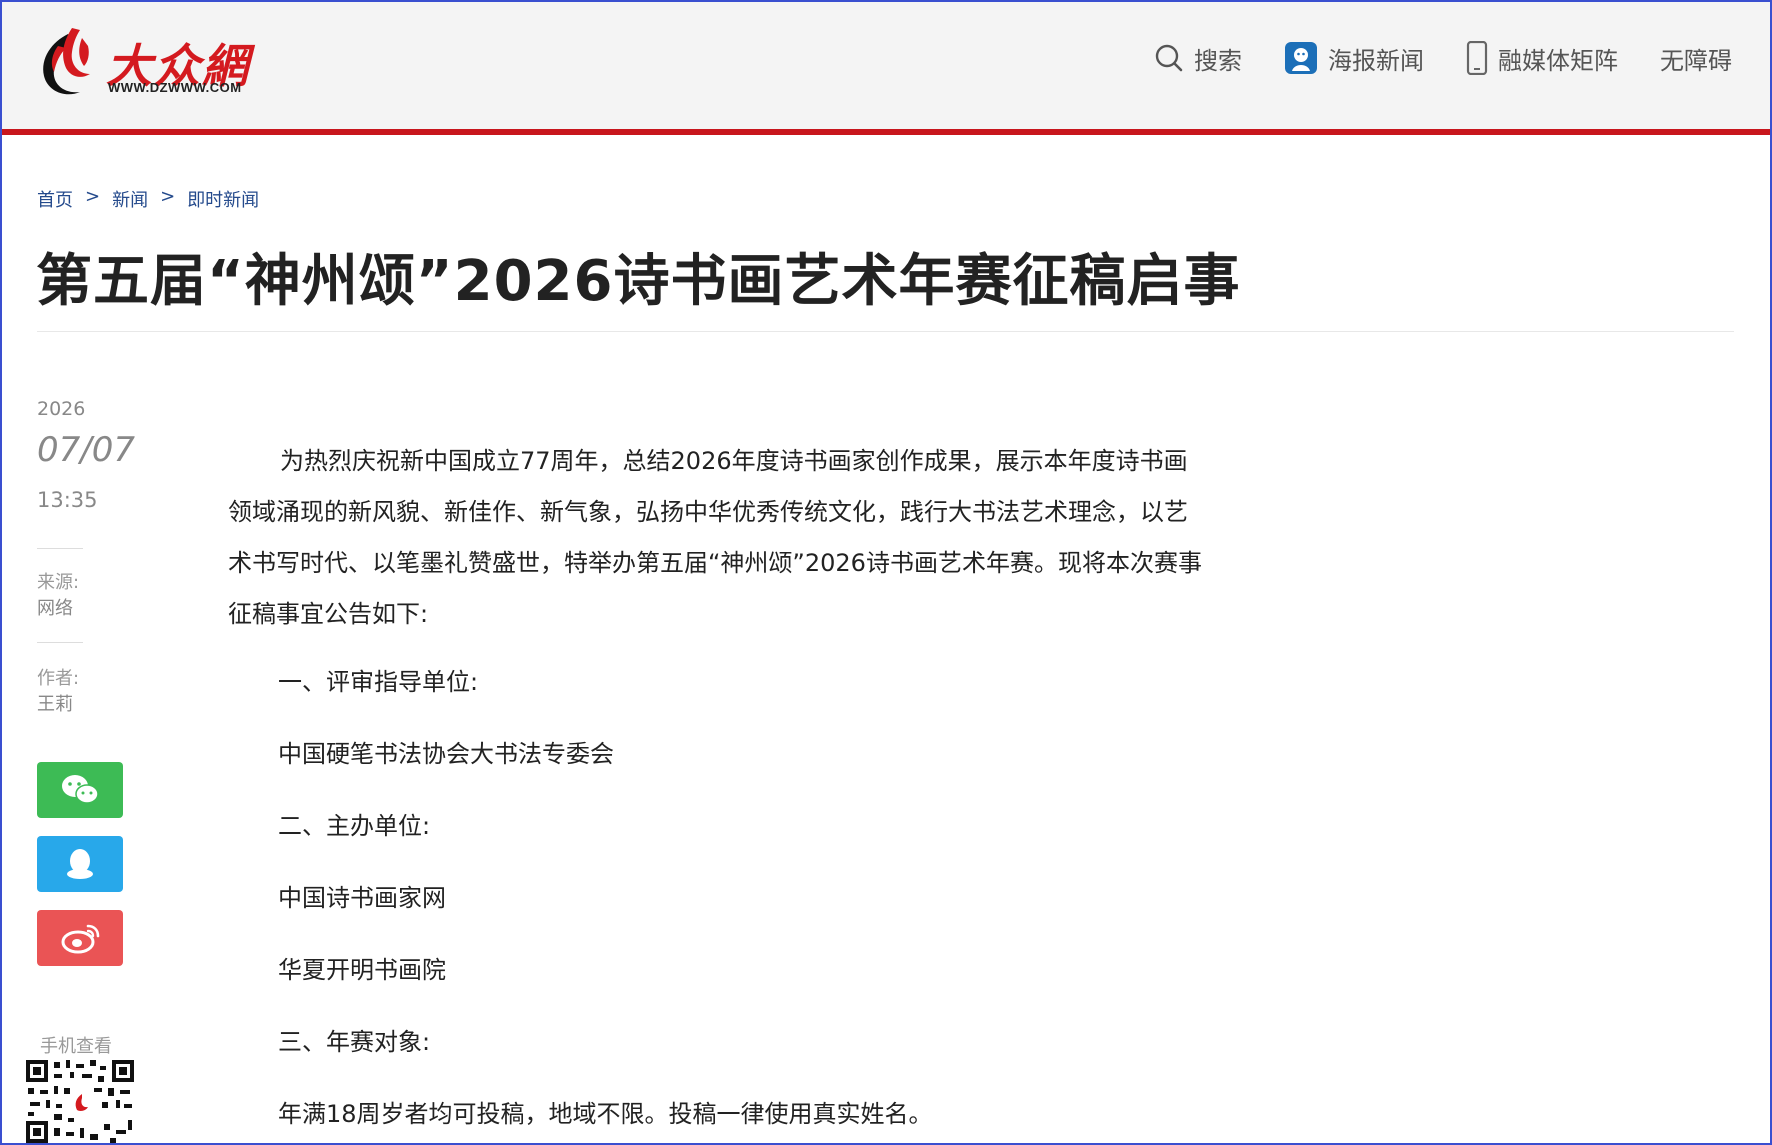 The width and height of the screenshot is (1772, 1145). What do you see at coordinates (76, 1046) in the screenshot?
I see `mobile-view-label: 手机查看` at bounding box center [76, 1046].